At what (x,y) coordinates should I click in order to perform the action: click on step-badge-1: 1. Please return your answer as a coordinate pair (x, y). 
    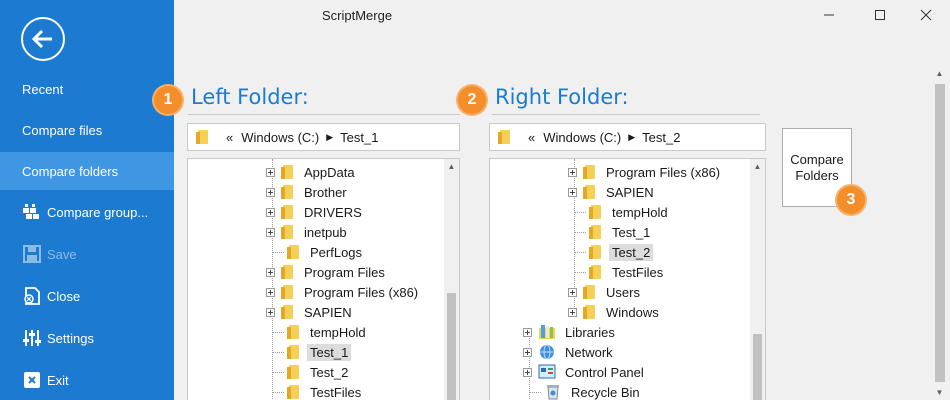
    Looking at the image, I should click on (168, 100).